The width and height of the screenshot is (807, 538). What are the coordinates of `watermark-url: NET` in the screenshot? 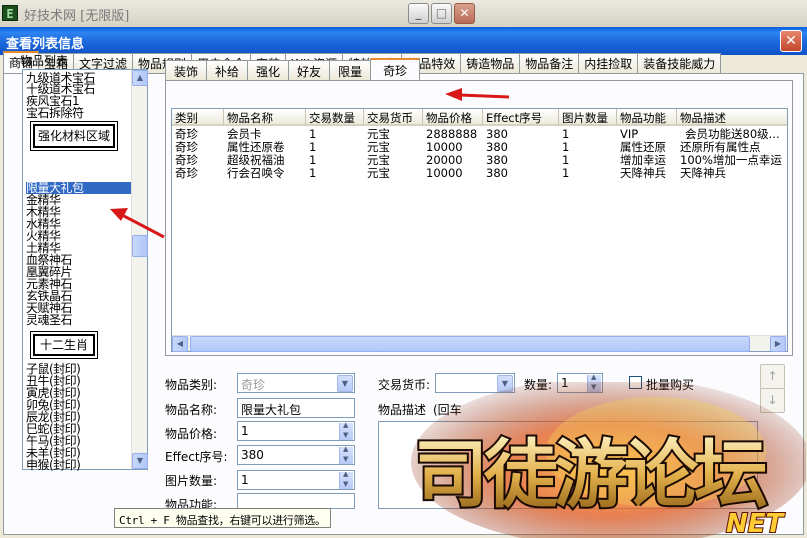 It's located at (756, 523).